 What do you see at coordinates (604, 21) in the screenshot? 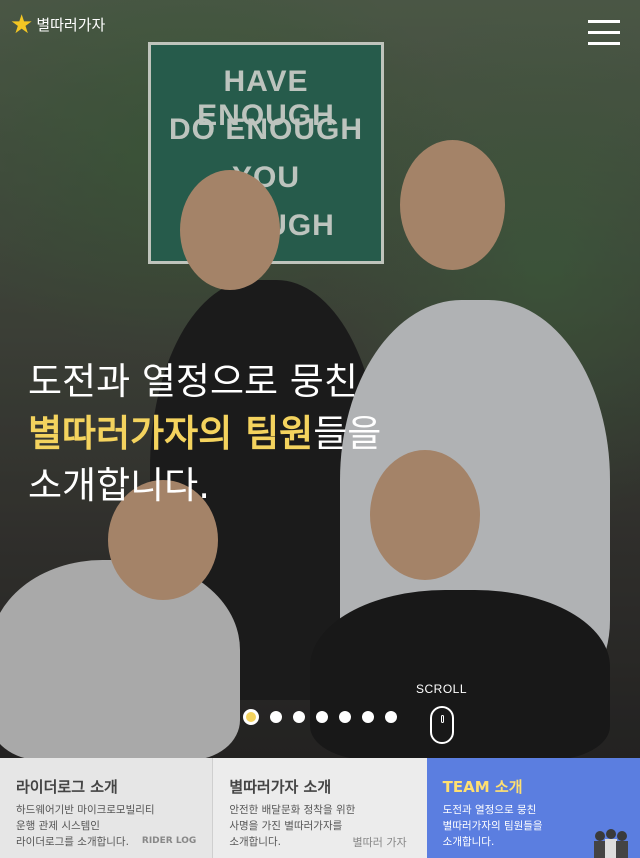
I see `hamburger-icon` at bounding box center [604, 21].